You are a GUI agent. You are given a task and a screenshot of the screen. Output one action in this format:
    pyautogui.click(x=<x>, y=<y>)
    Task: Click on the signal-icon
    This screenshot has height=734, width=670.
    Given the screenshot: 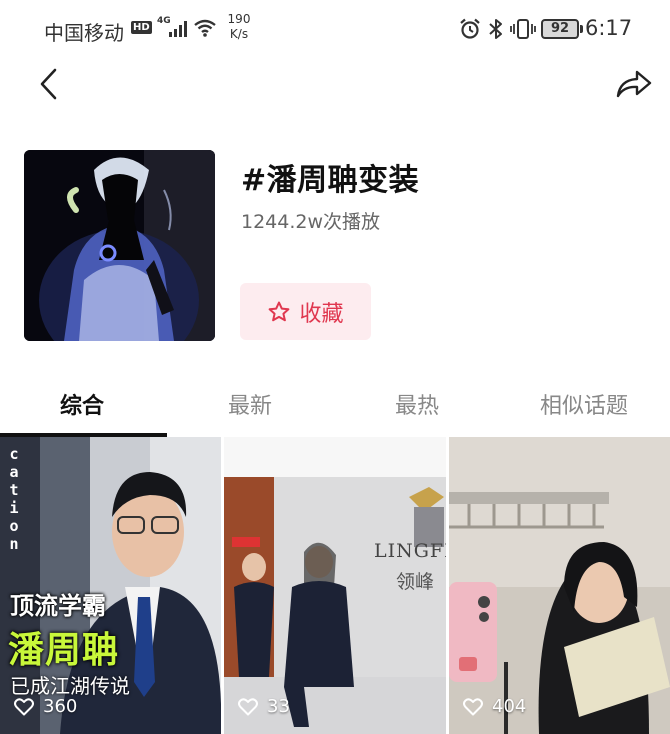 What is the action you would take?
    pyautogui.click(x=178, y=29)
    